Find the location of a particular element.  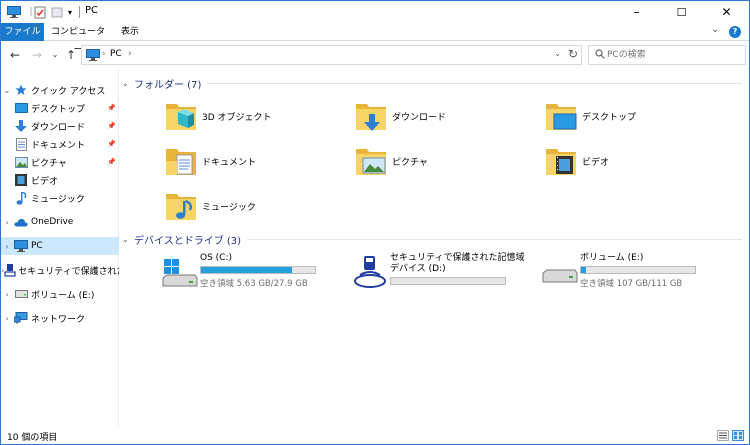

nav-downloads: ダウンロード 📌 is located at coordinates (60, 126).